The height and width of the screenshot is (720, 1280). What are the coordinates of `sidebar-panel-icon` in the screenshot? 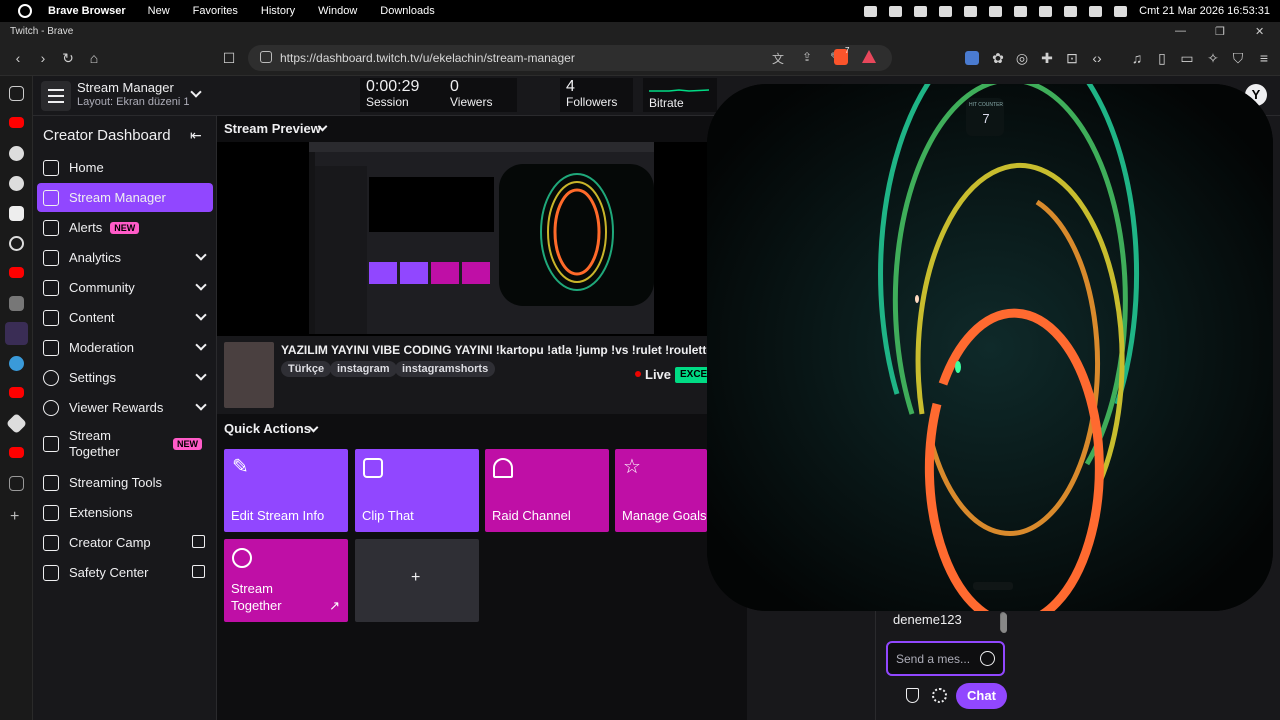 It's located at (16, 93).